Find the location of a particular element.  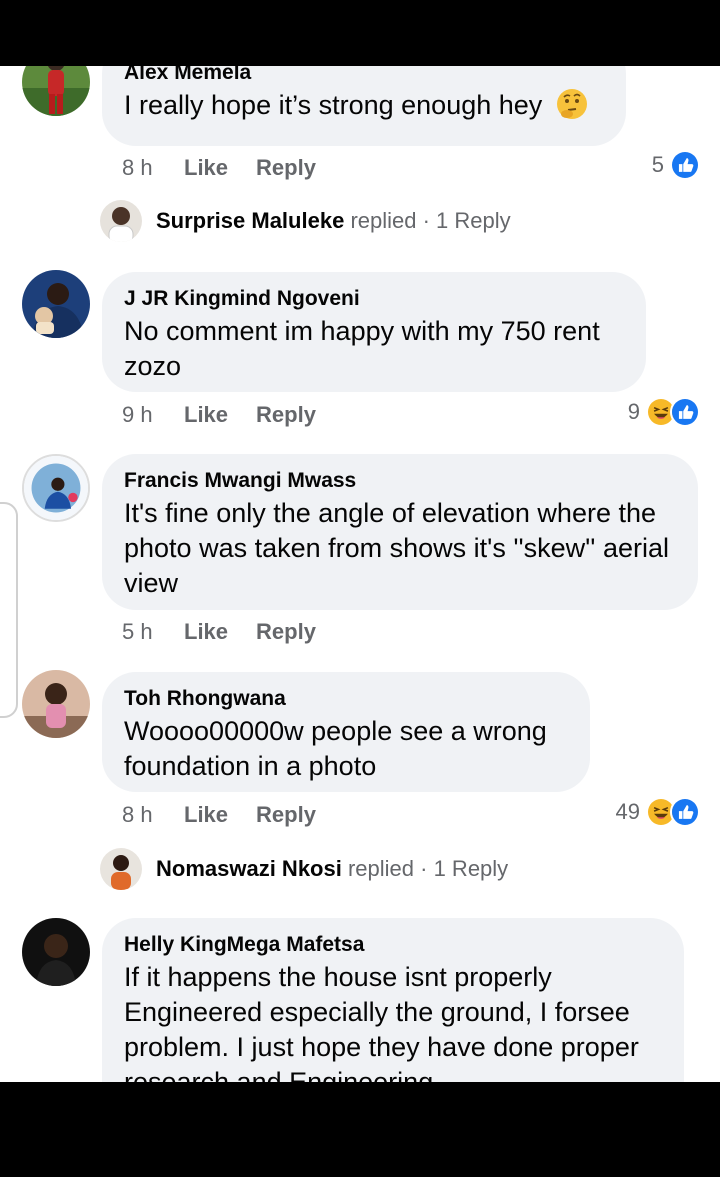

reply-thread-link: Nomaswazi Nkosi replied · 1 Reply is located at coordinates (304, 869).